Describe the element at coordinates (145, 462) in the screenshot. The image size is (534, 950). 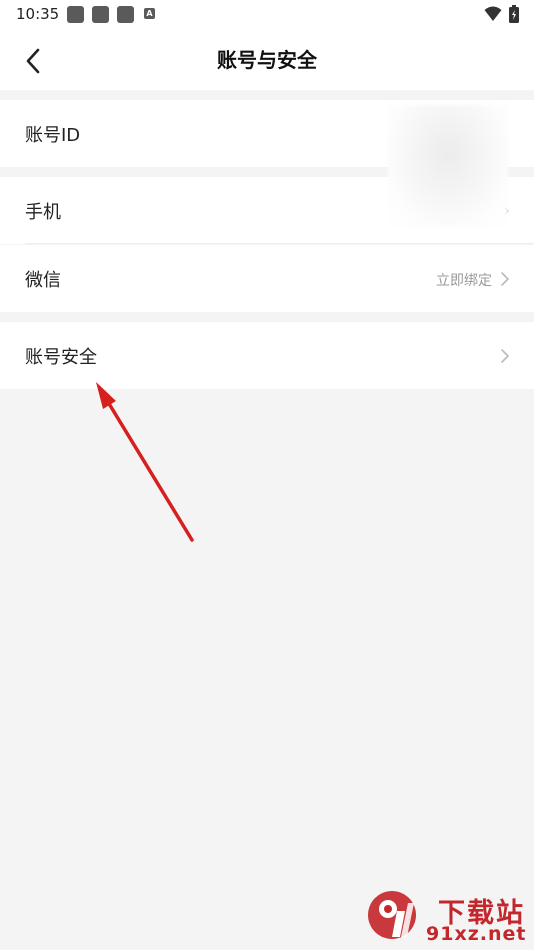
I see `annotation-arrow` at that location.